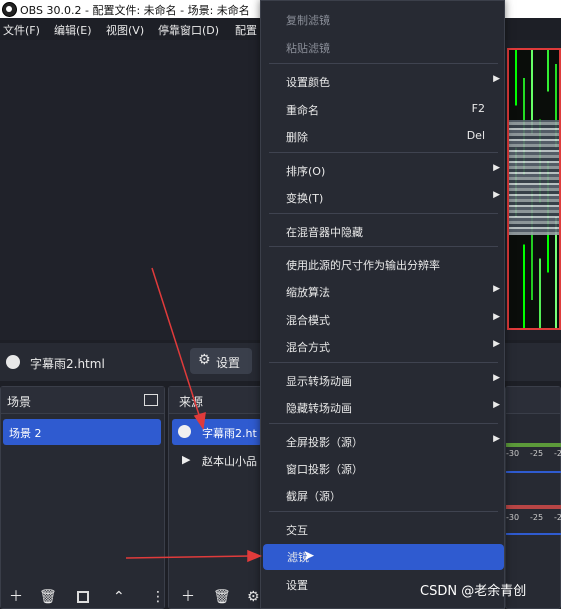 Image resolution: width=561 pixels, height=609 pixels. What do you see at coordinates (67, 364) in the screenshot?
I see `selected-source-name: 字幕雨2.html` at bounding box center [67, 364].